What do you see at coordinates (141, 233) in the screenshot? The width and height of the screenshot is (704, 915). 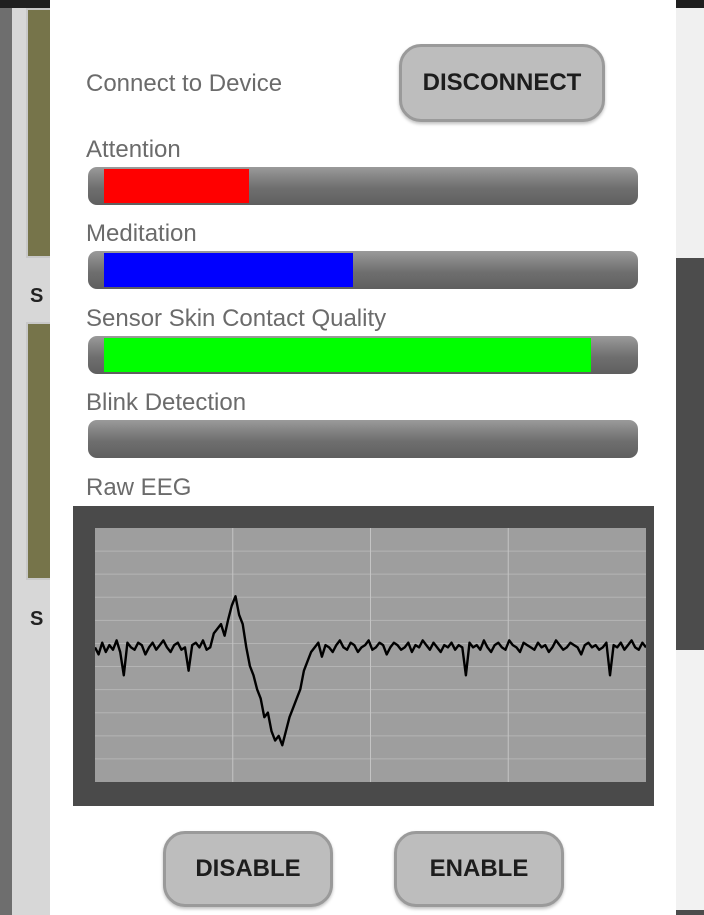 I see `meditation-label: Meditation` at bounding box center [141, 233].